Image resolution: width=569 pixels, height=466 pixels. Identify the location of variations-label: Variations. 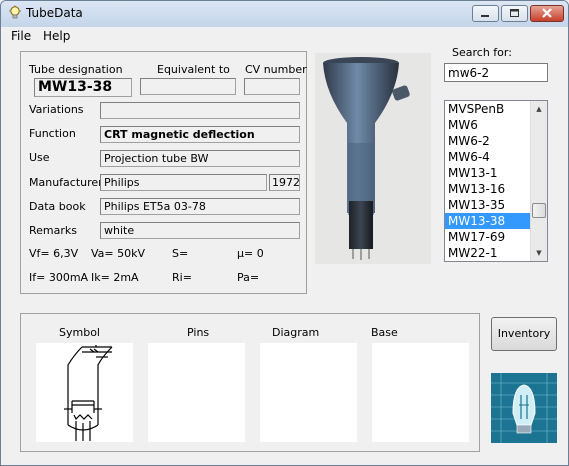
(56, 109).